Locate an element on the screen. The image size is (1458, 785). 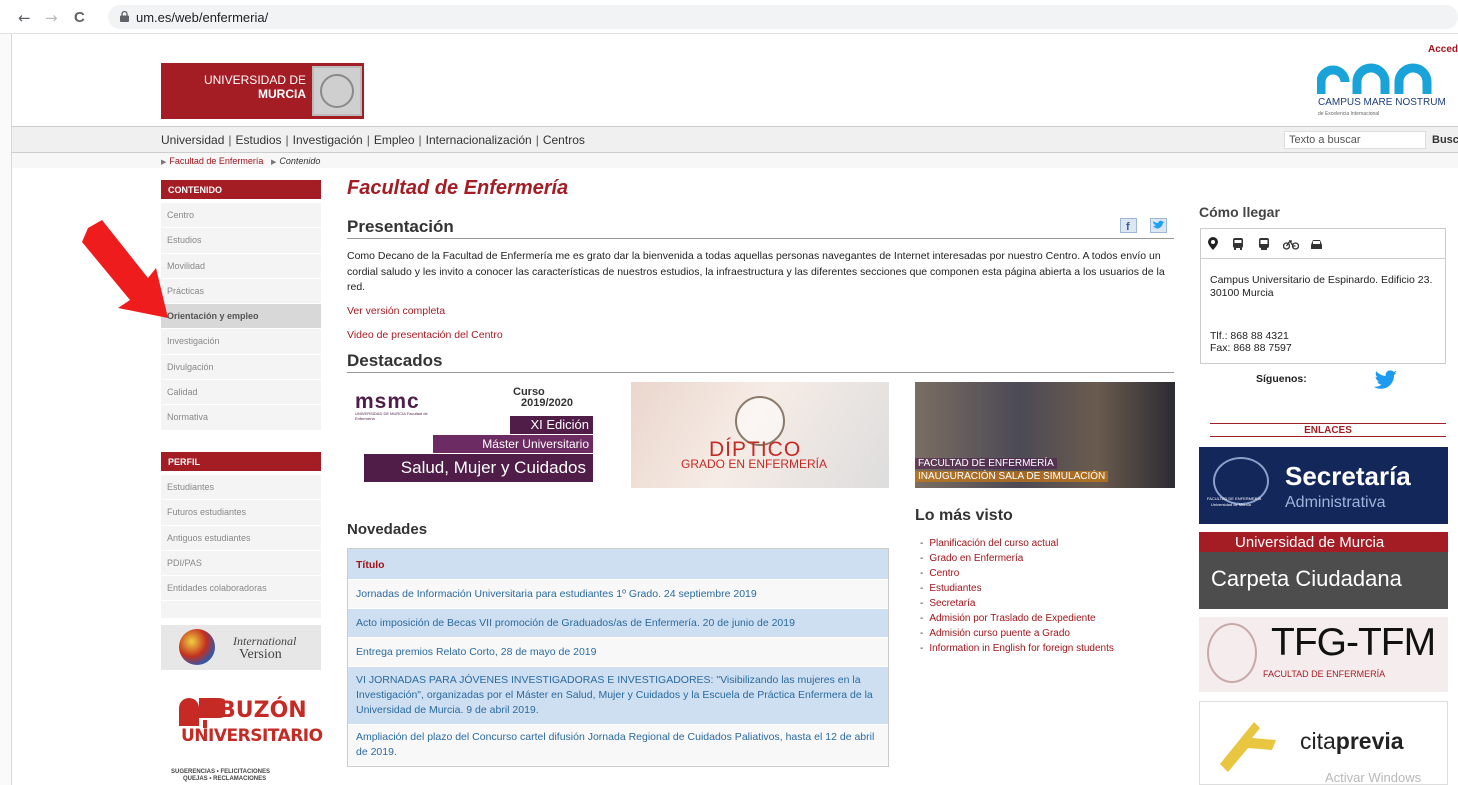
address-bar: um.es/web/enfermeria/ is located at coordinates (783, 17).